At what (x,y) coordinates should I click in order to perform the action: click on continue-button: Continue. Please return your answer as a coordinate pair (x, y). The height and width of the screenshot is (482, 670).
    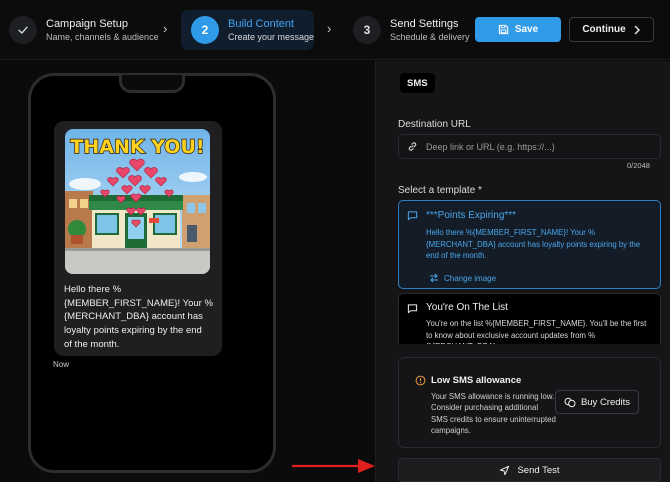
    Looking at the image, I should click on (611, 29).